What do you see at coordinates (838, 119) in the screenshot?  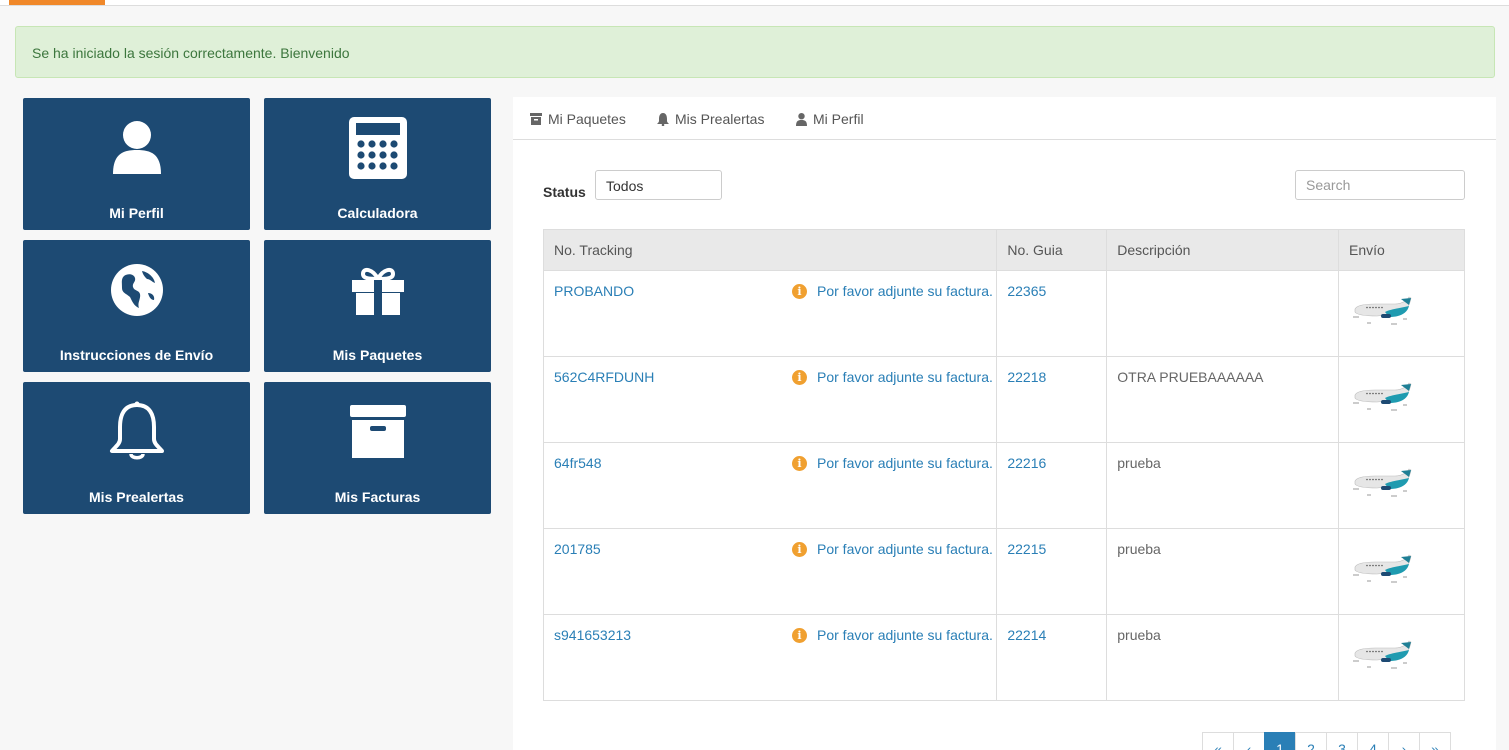 I see `tab-label: Mi Perfil` at bounding box center [838, 119].